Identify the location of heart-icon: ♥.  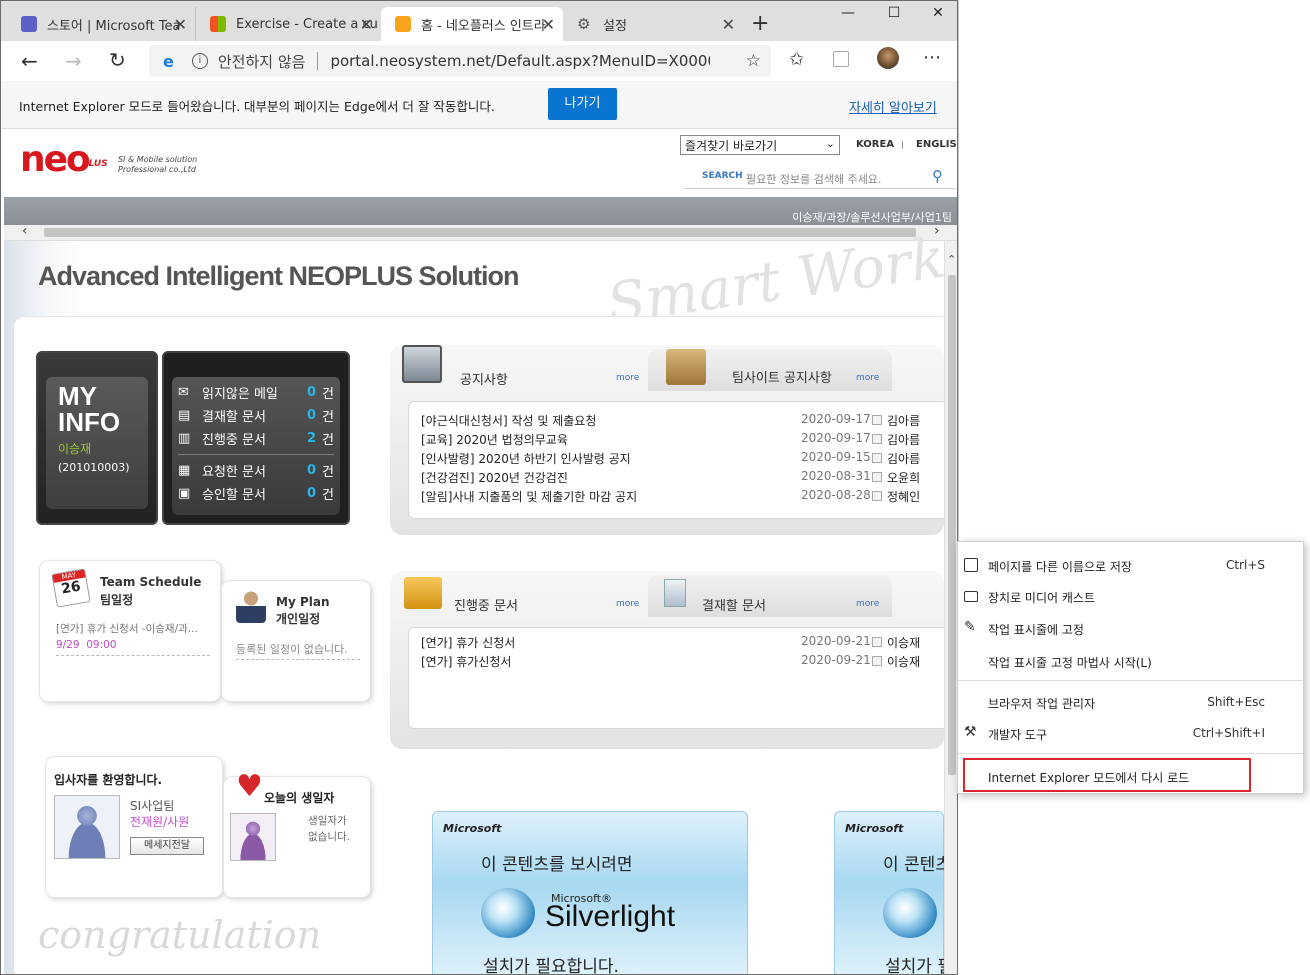
(249, 786).